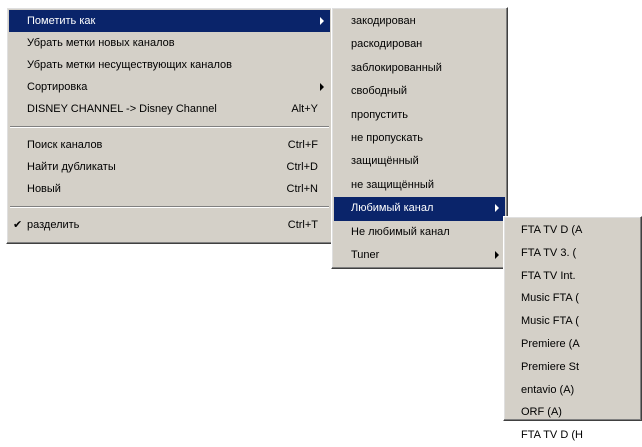  What do you see at coordinates (18, 225) in the screenshot?
I see `checkmark-icon: ✔` at bounding box center [18, 225].